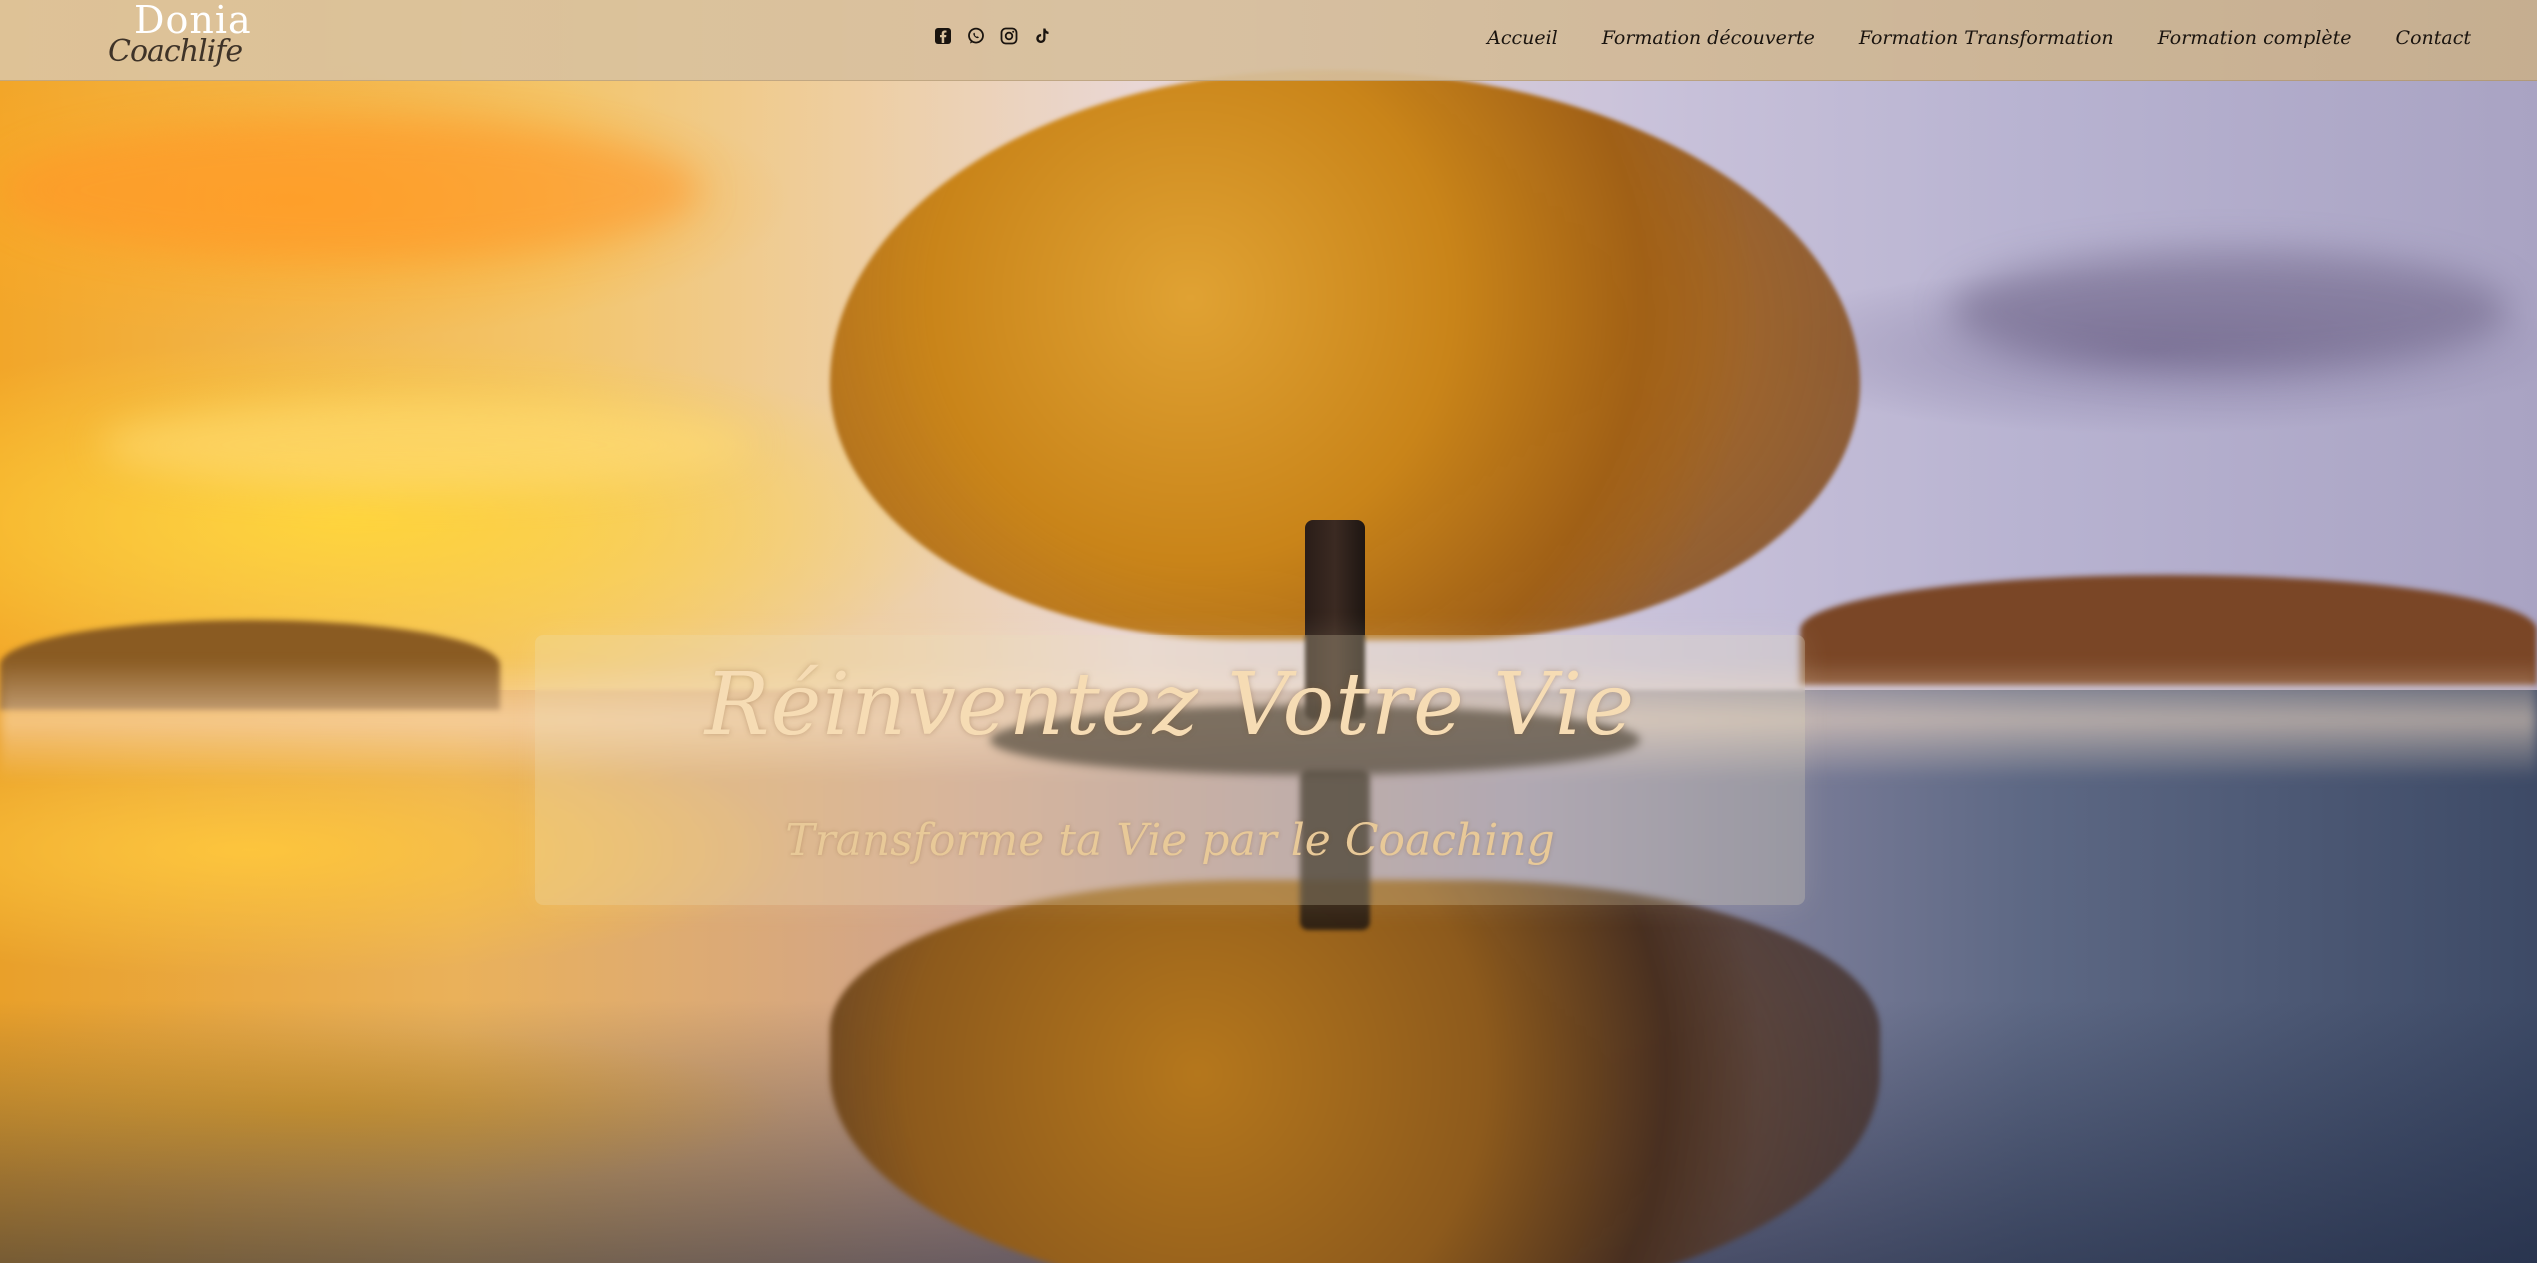 The width and height of the screenshot is (2537, 1263). I want to click on instagram-icon, so click(1009, 36).